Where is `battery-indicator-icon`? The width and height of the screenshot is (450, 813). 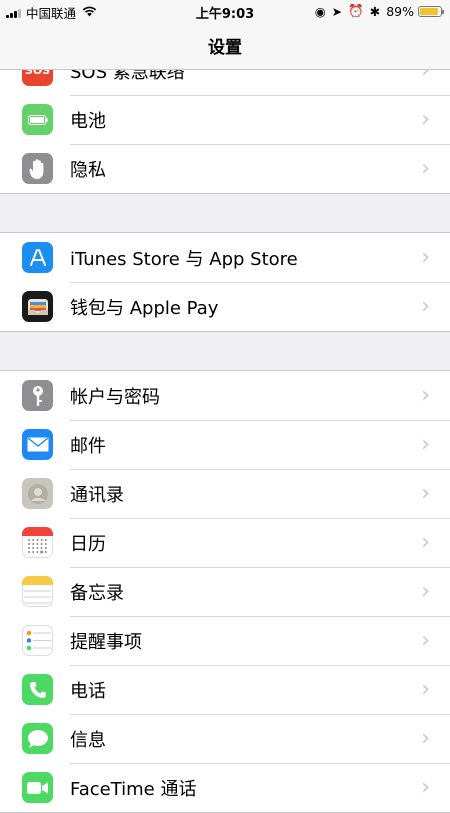 battery-indicator-icon is located at coordinates (431, 11).